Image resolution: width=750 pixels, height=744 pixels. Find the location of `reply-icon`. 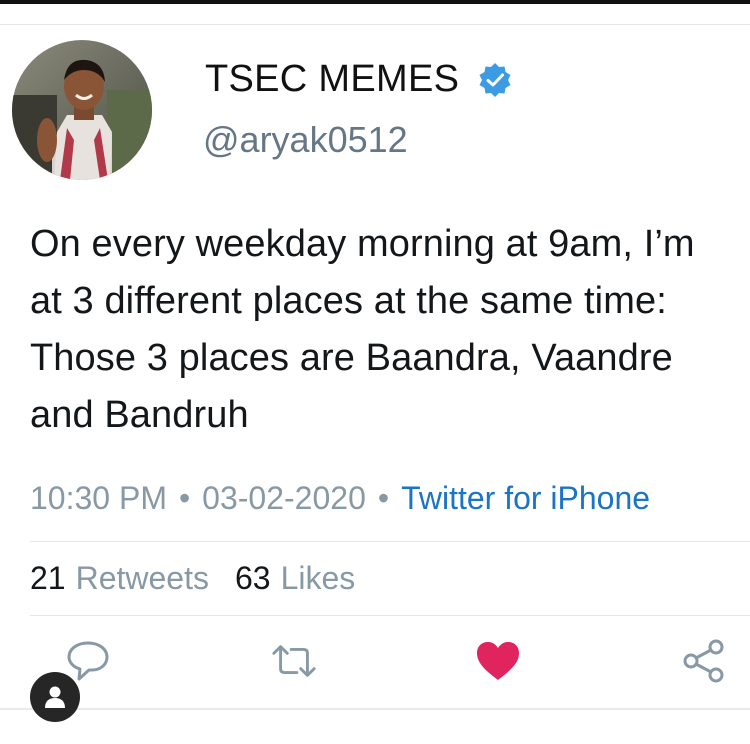

reply-icon is located at coordinates (88, 661).